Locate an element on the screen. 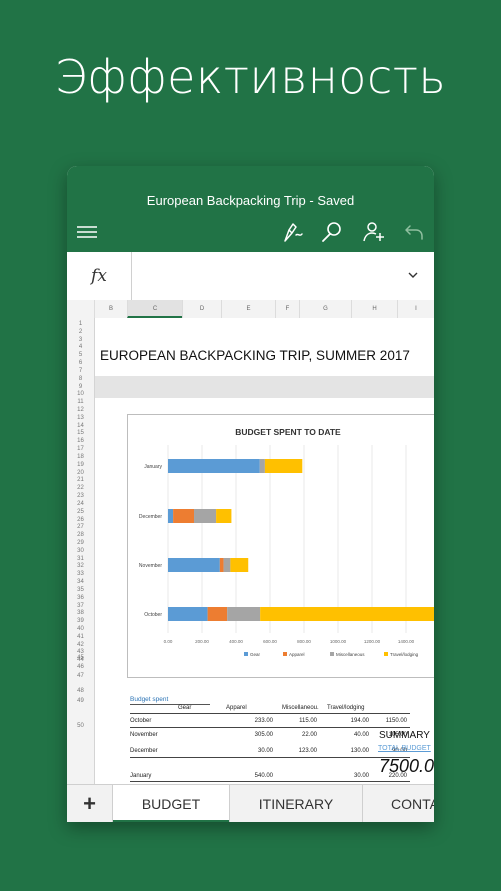 This screenshot has height=891, width=501. row-header: 11 is located at coordinates (80, 402).